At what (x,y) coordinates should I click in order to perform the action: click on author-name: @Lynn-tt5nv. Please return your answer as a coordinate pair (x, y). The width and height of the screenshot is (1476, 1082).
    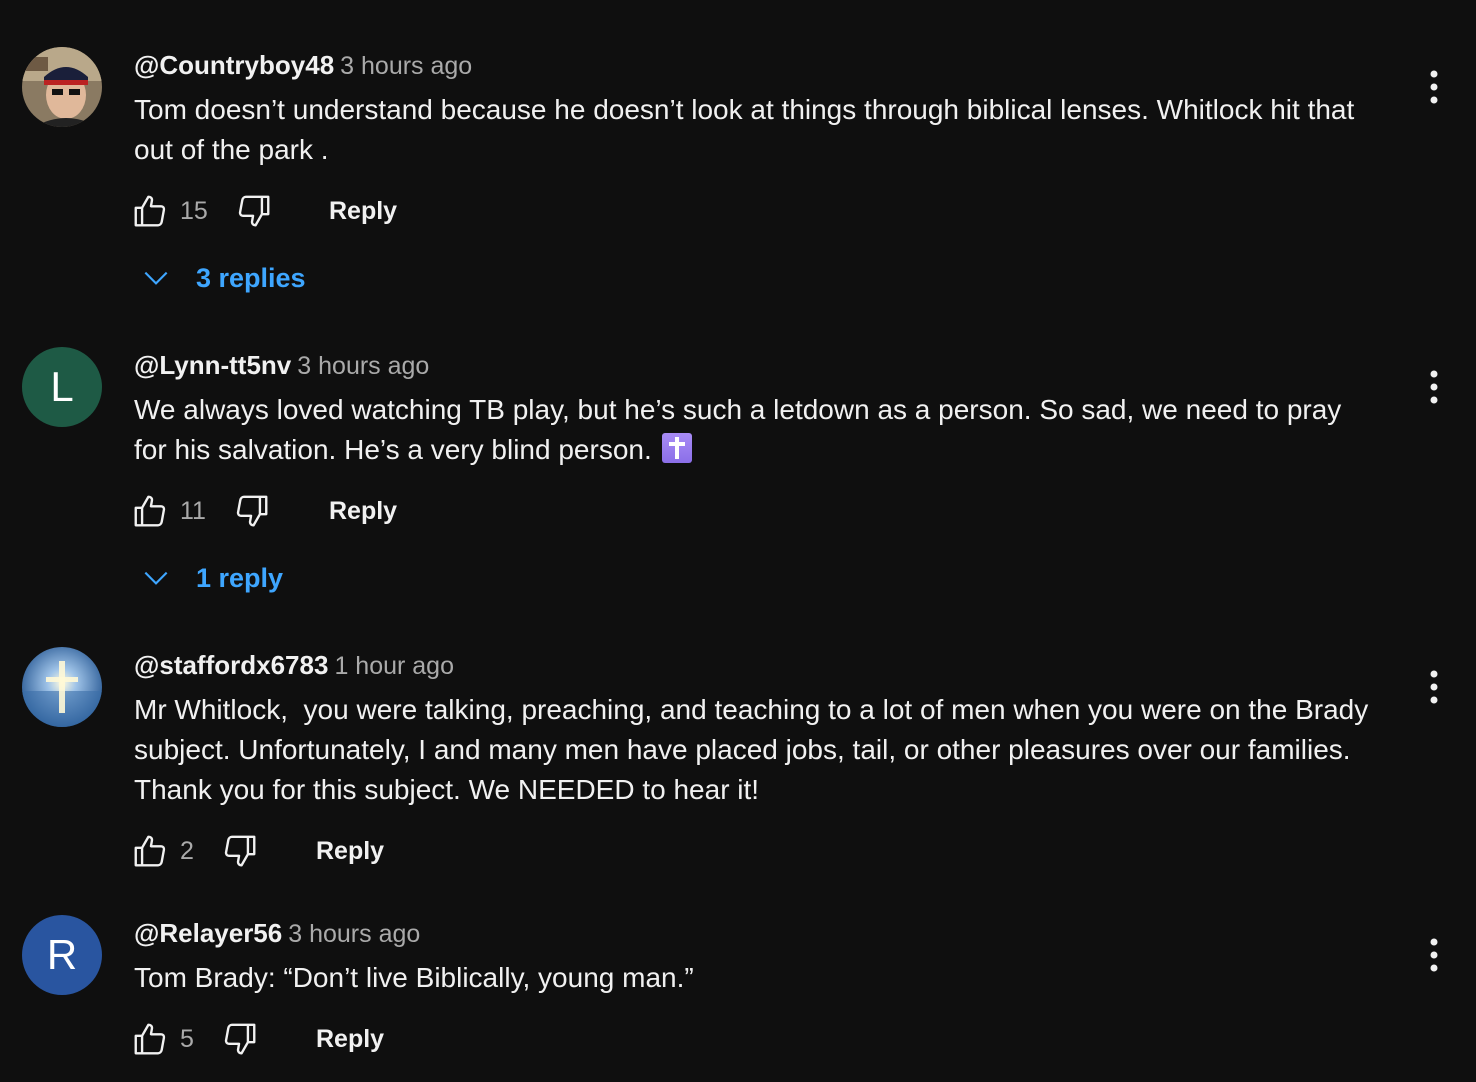
    Looking at the image, I should click on (212, 365).